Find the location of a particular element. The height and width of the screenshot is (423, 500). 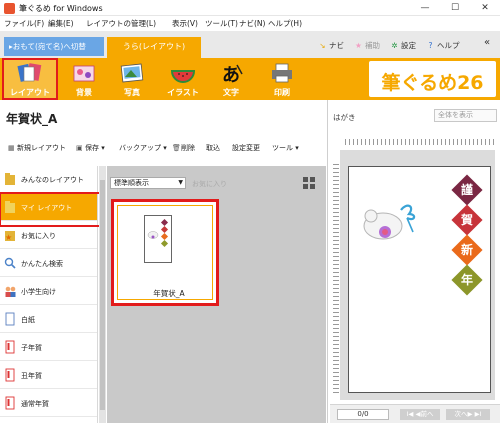

brush-text-icon: あ is located at coordinates (232, 74).